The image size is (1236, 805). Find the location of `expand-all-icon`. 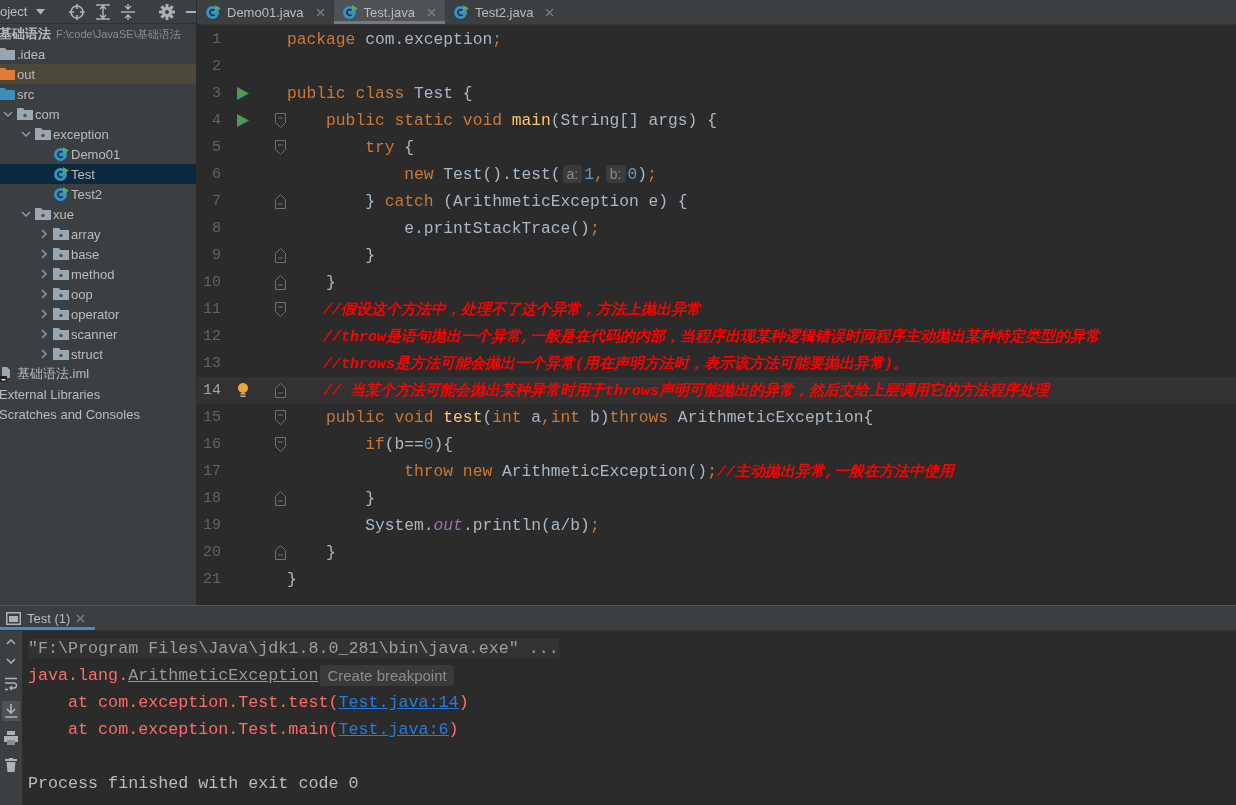

expand-all-icon is located at coordinates (103, 11).